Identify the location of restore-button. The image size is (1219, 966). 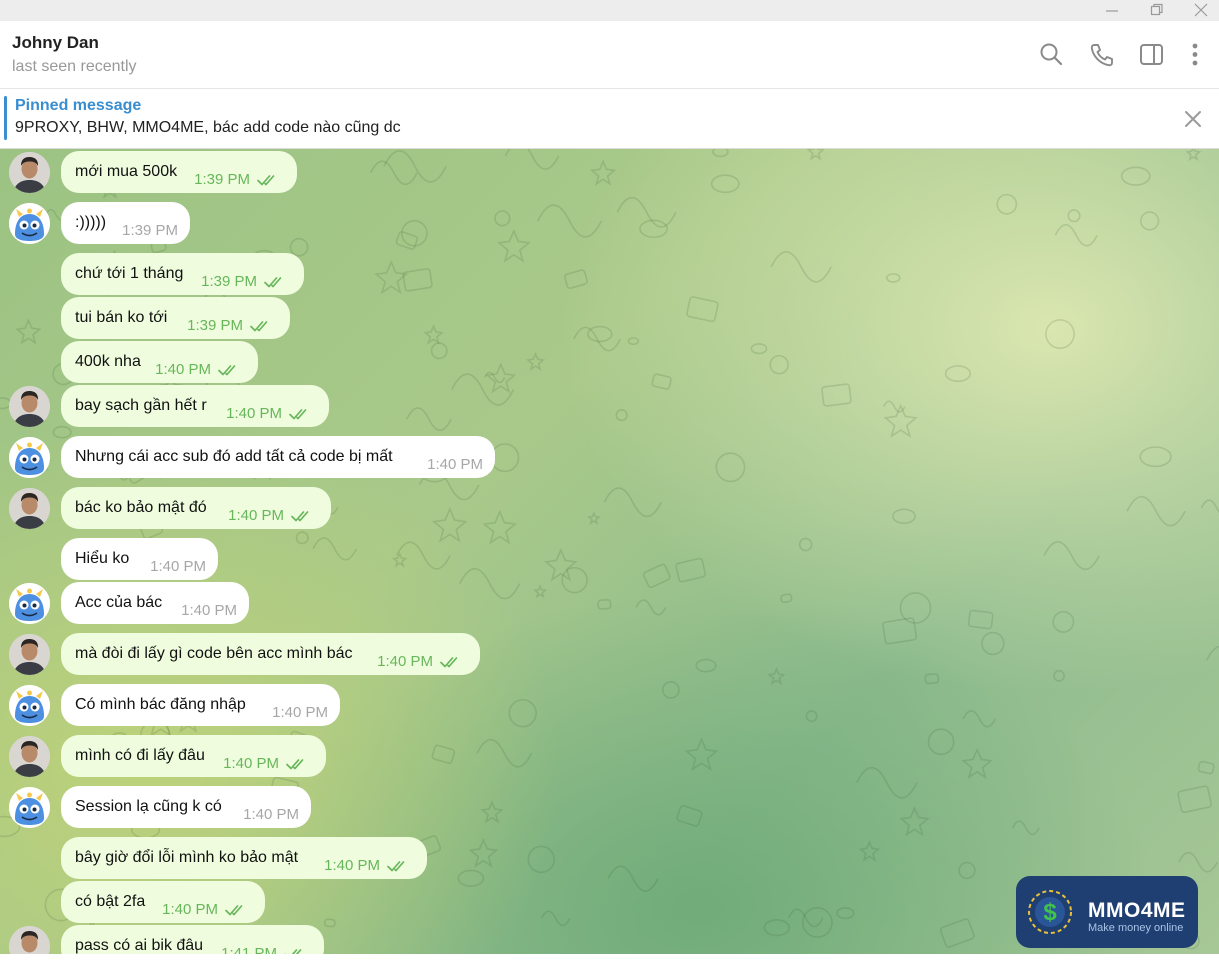
(1157, 10).